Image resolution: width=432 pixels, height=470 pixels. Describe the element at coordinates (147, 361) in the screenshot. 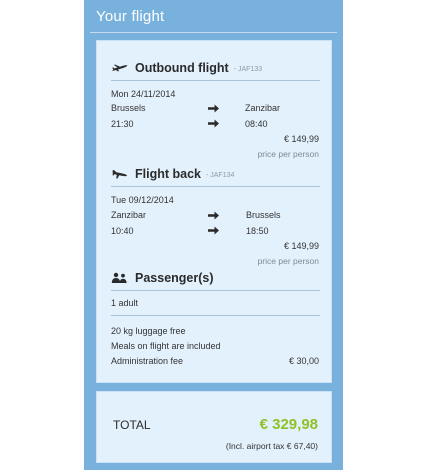

I see `admin-fee-label: Administration fee` at that location.